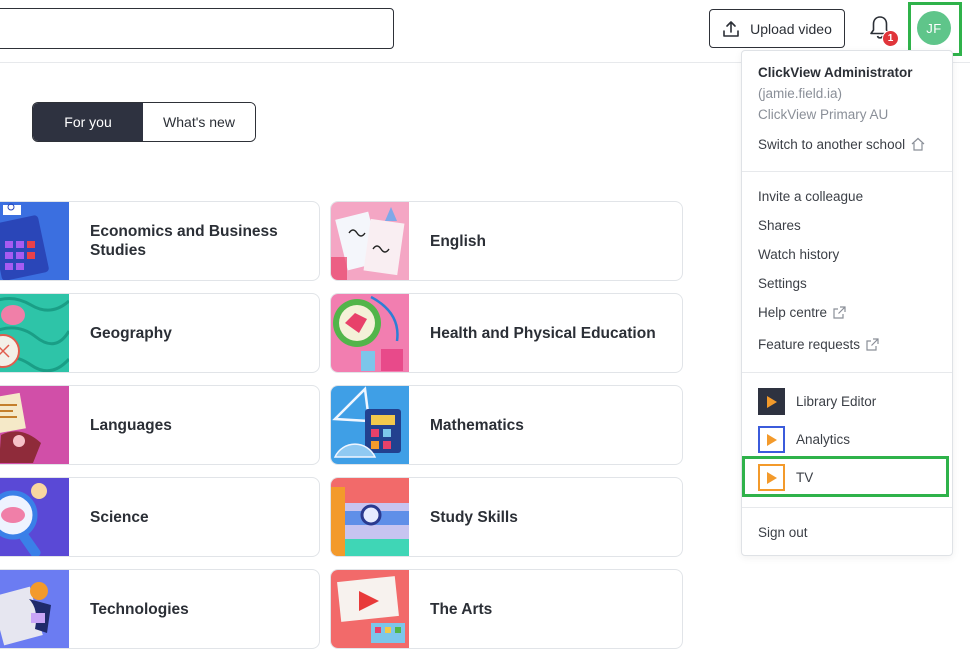  Describe the element at coordinates (34, 517) in the screenshot. I see `science-thumbnail-icon` at that location.